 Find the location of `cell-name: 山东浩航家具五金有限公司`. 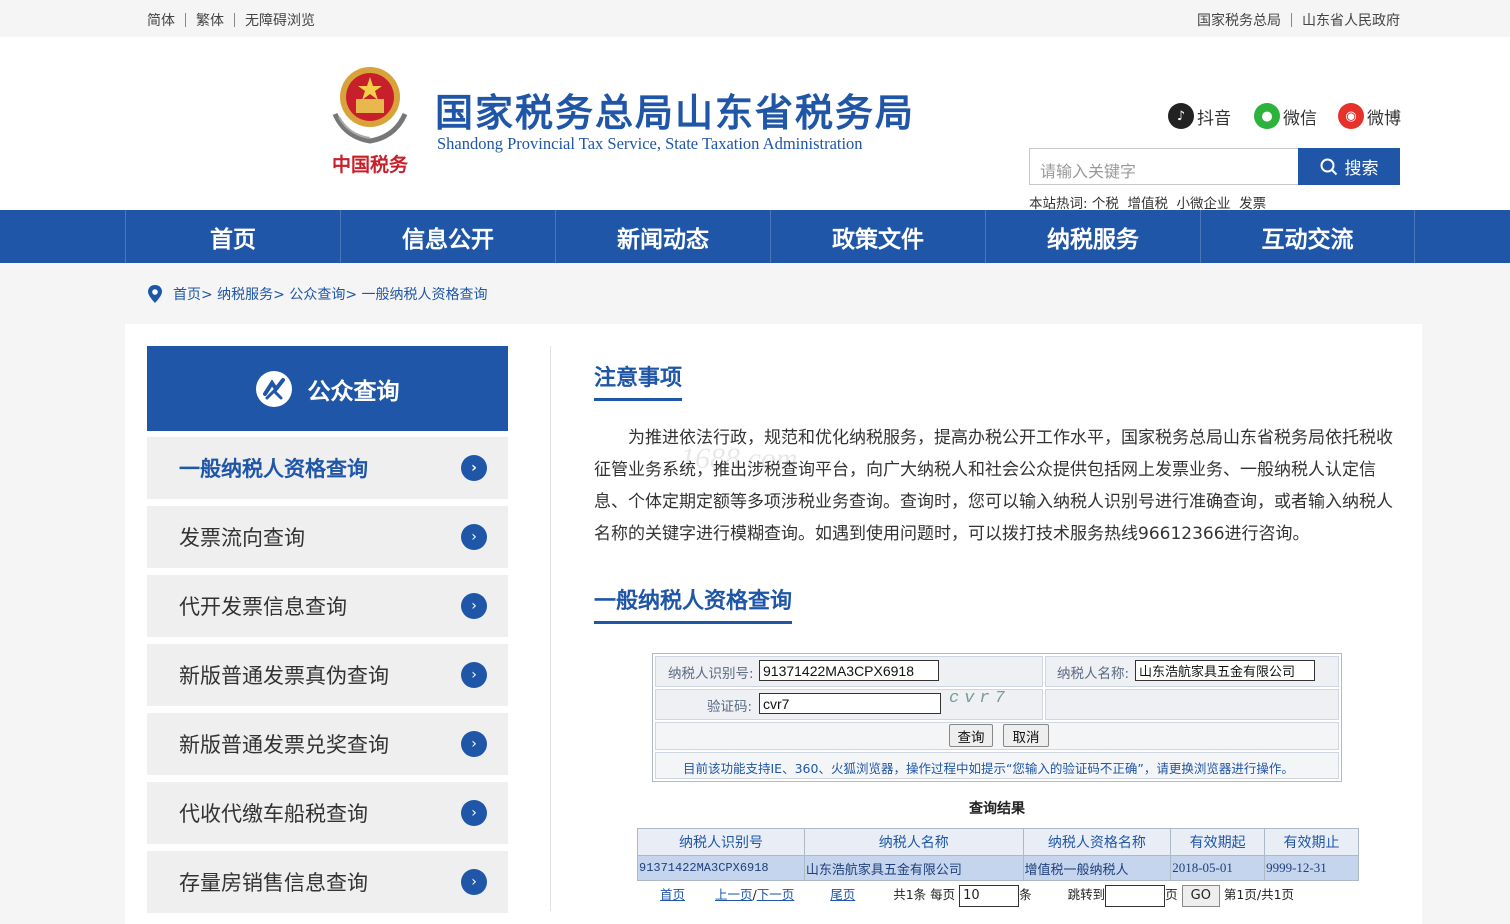

cell-name: 山东浩航家具五金有限公司 is located at coordinates (913, 868).